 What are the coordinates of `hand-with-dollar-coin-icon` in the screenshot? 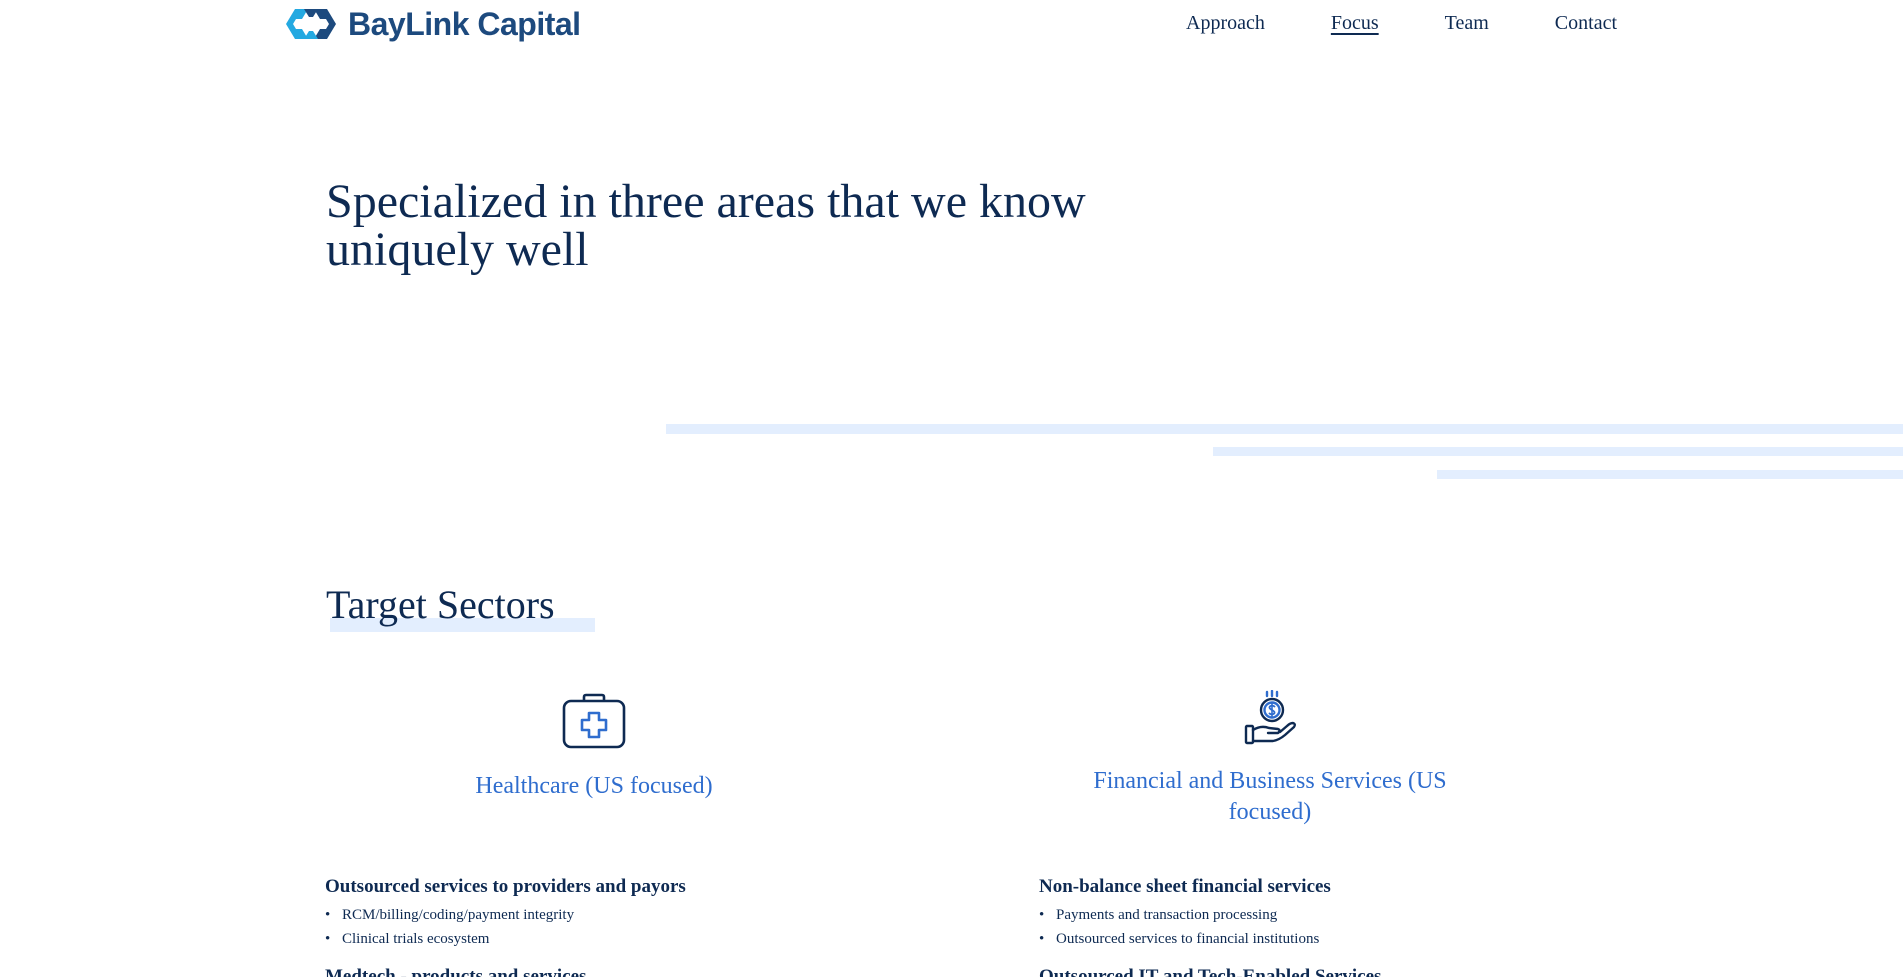 It's located at (1270, 717).